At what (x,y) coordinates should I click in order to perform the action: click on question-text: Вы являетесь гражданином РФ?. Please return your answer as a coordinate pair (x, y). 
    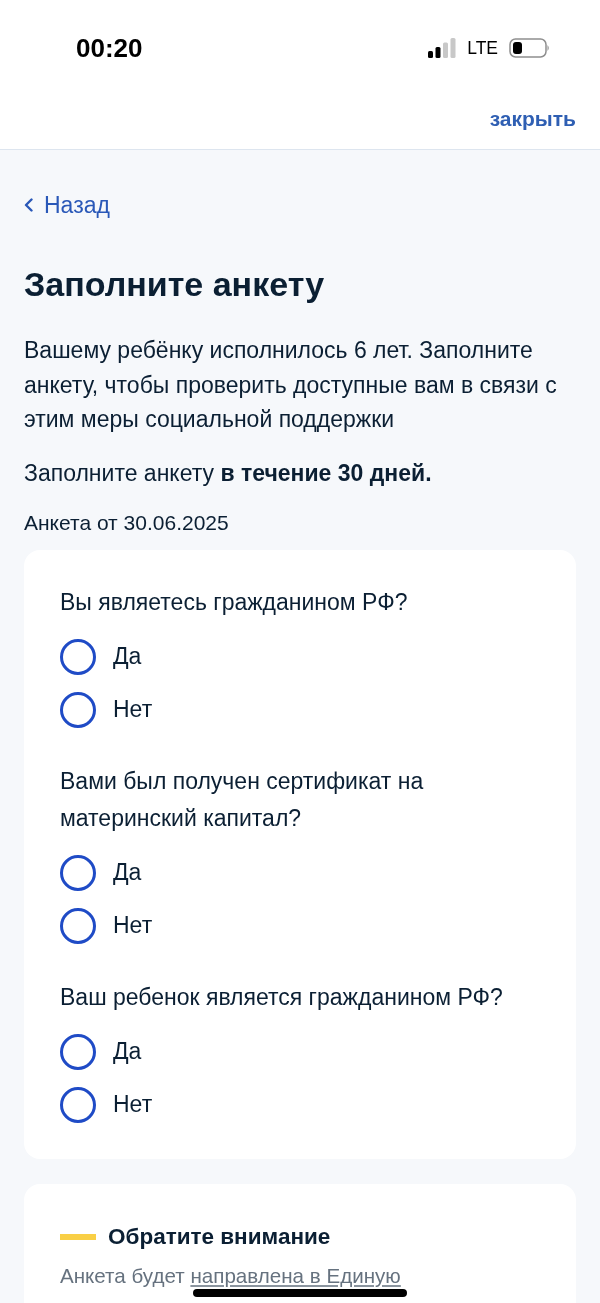
    Looking at the image, I should click on (234, 602).